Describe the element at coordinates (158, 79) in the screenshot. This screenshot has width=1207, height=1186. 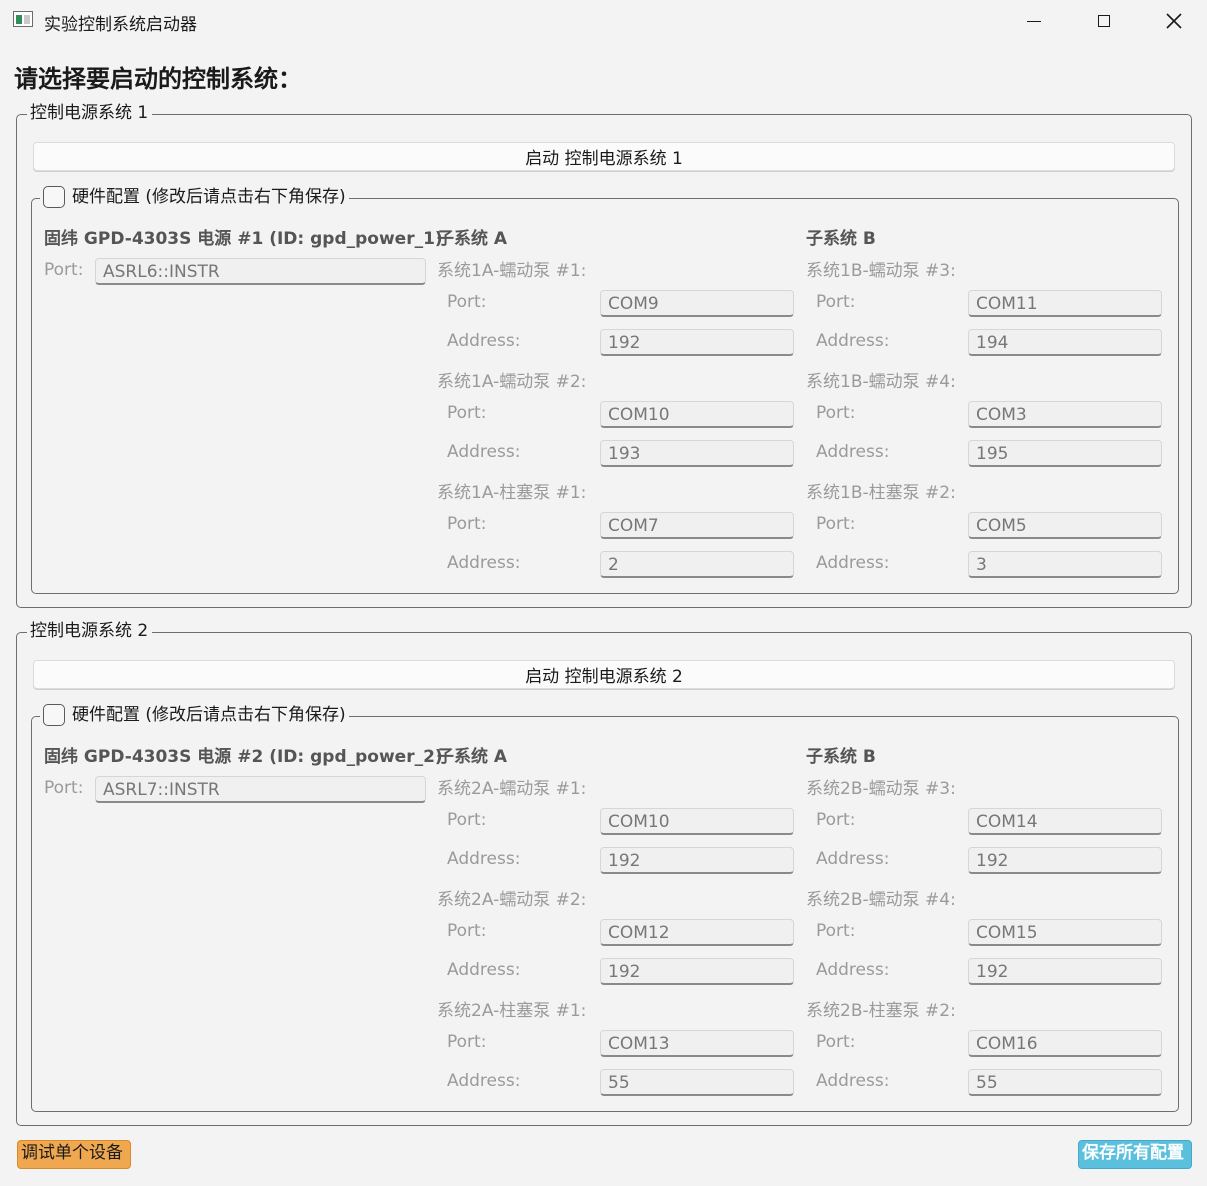
I see `page-heading: 请选择要启动的控制系统：` at that location.